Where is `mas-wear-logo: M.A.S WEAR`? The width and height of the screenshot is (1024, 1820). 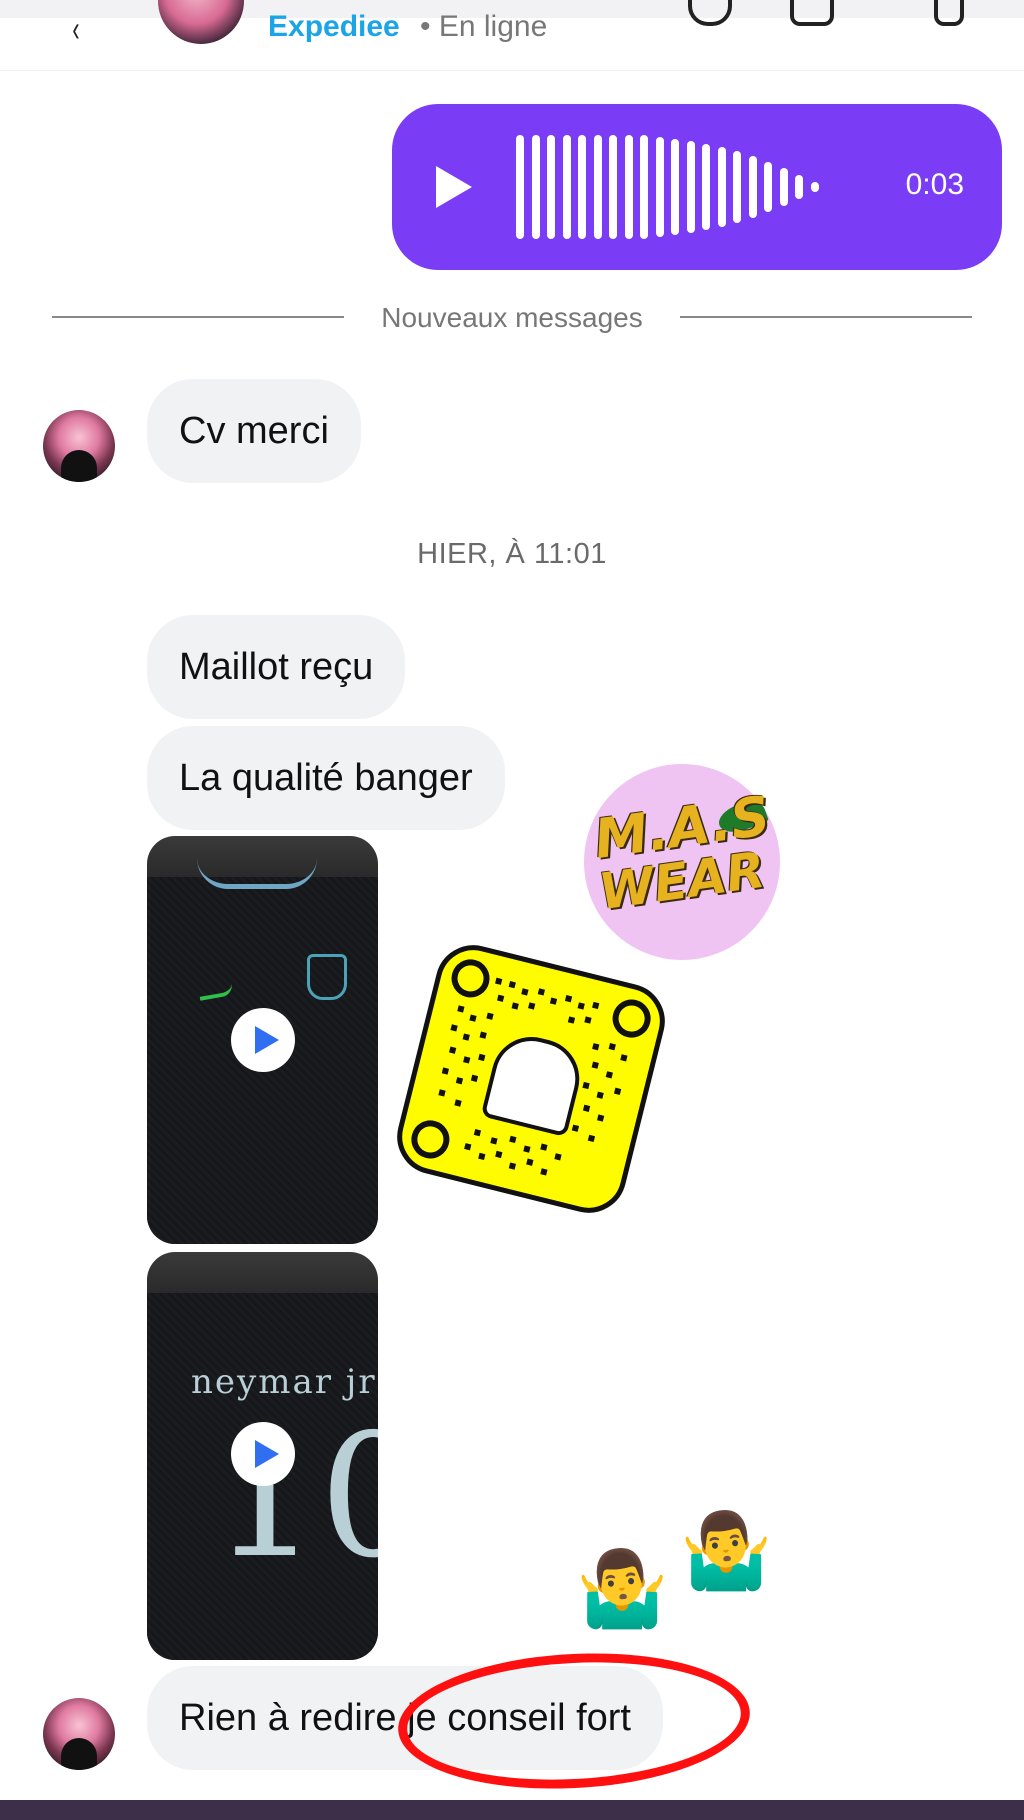 mas-wear-logo: M.A.S WEAR is located at coordinates (682, 862).